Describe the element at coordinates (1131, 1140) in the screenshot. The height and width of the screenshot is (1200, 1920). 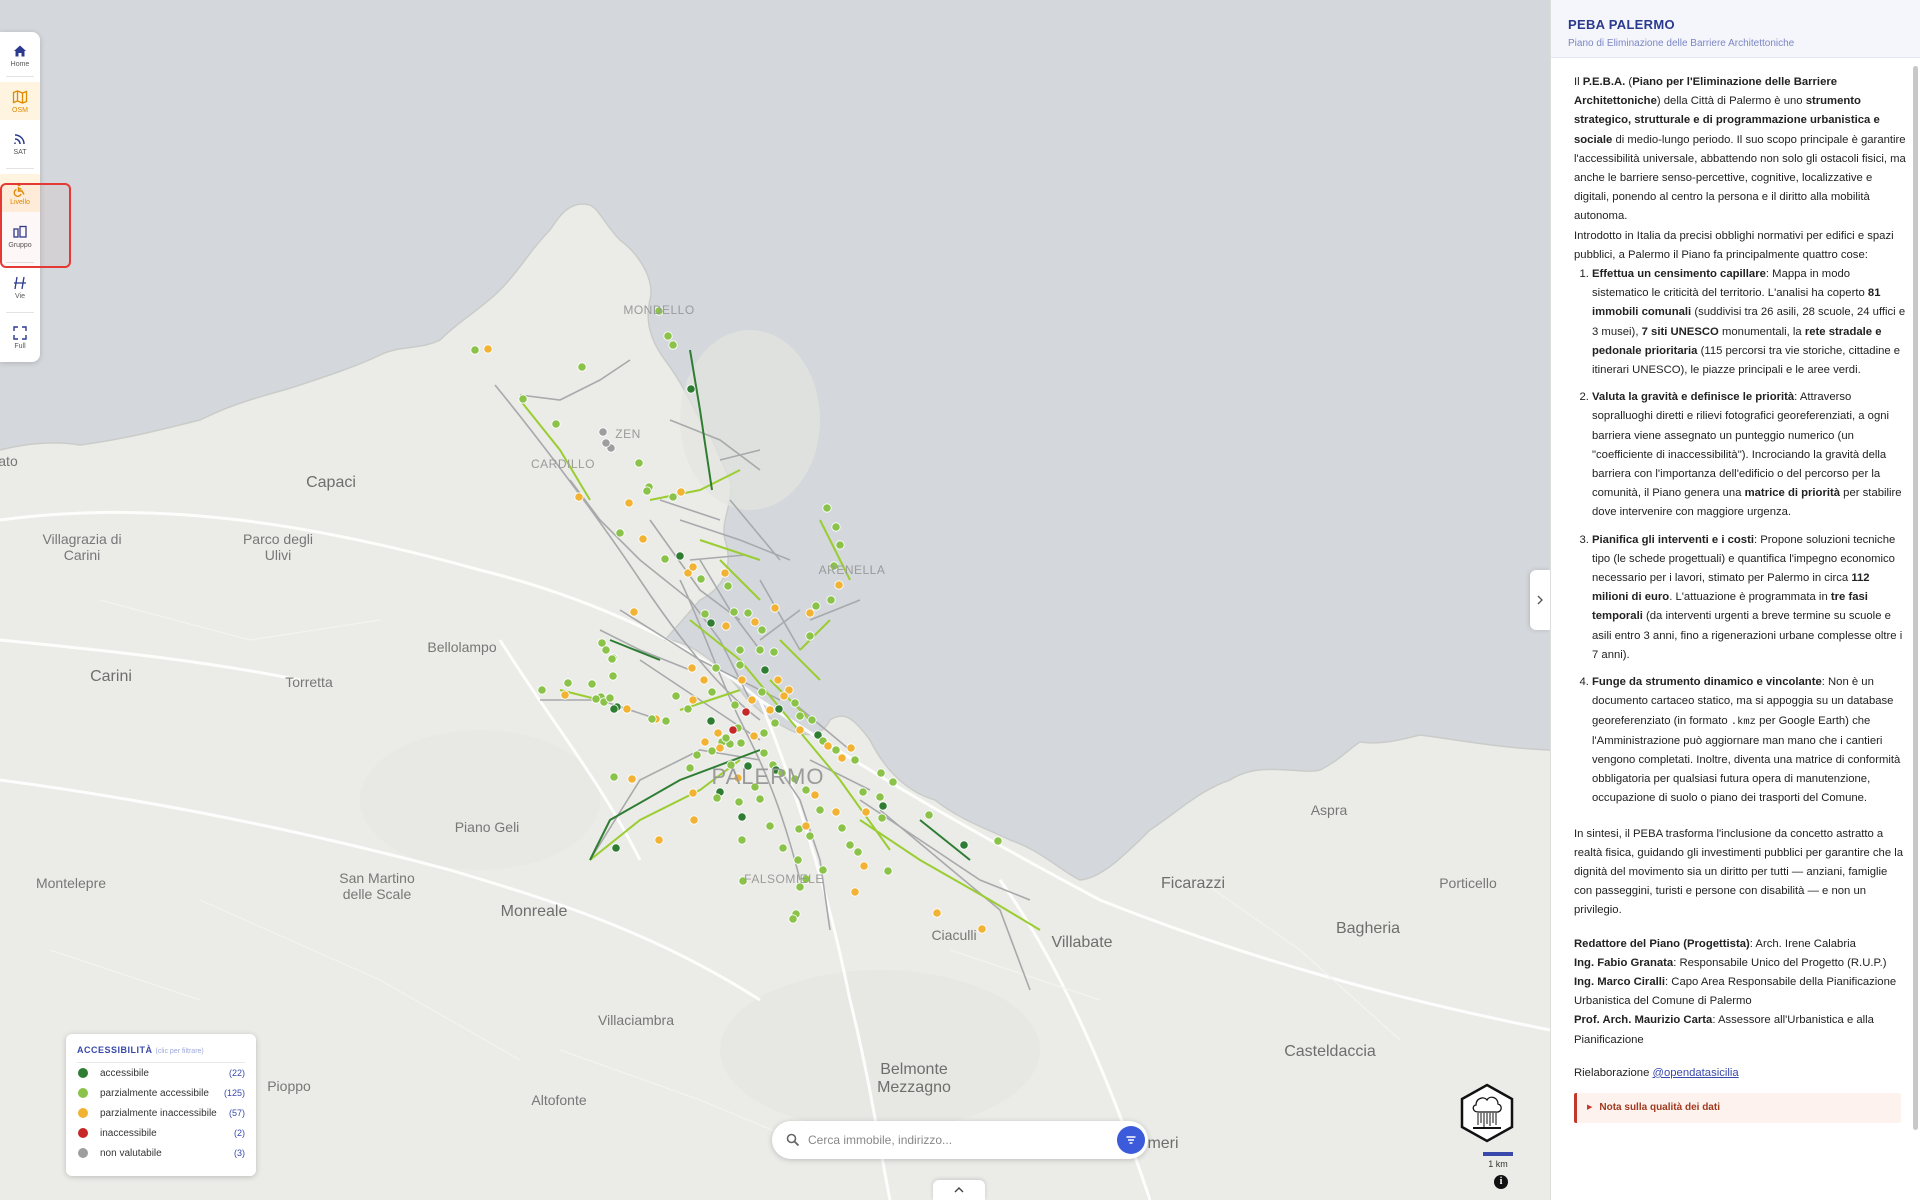
I see `filter-button` at that location.